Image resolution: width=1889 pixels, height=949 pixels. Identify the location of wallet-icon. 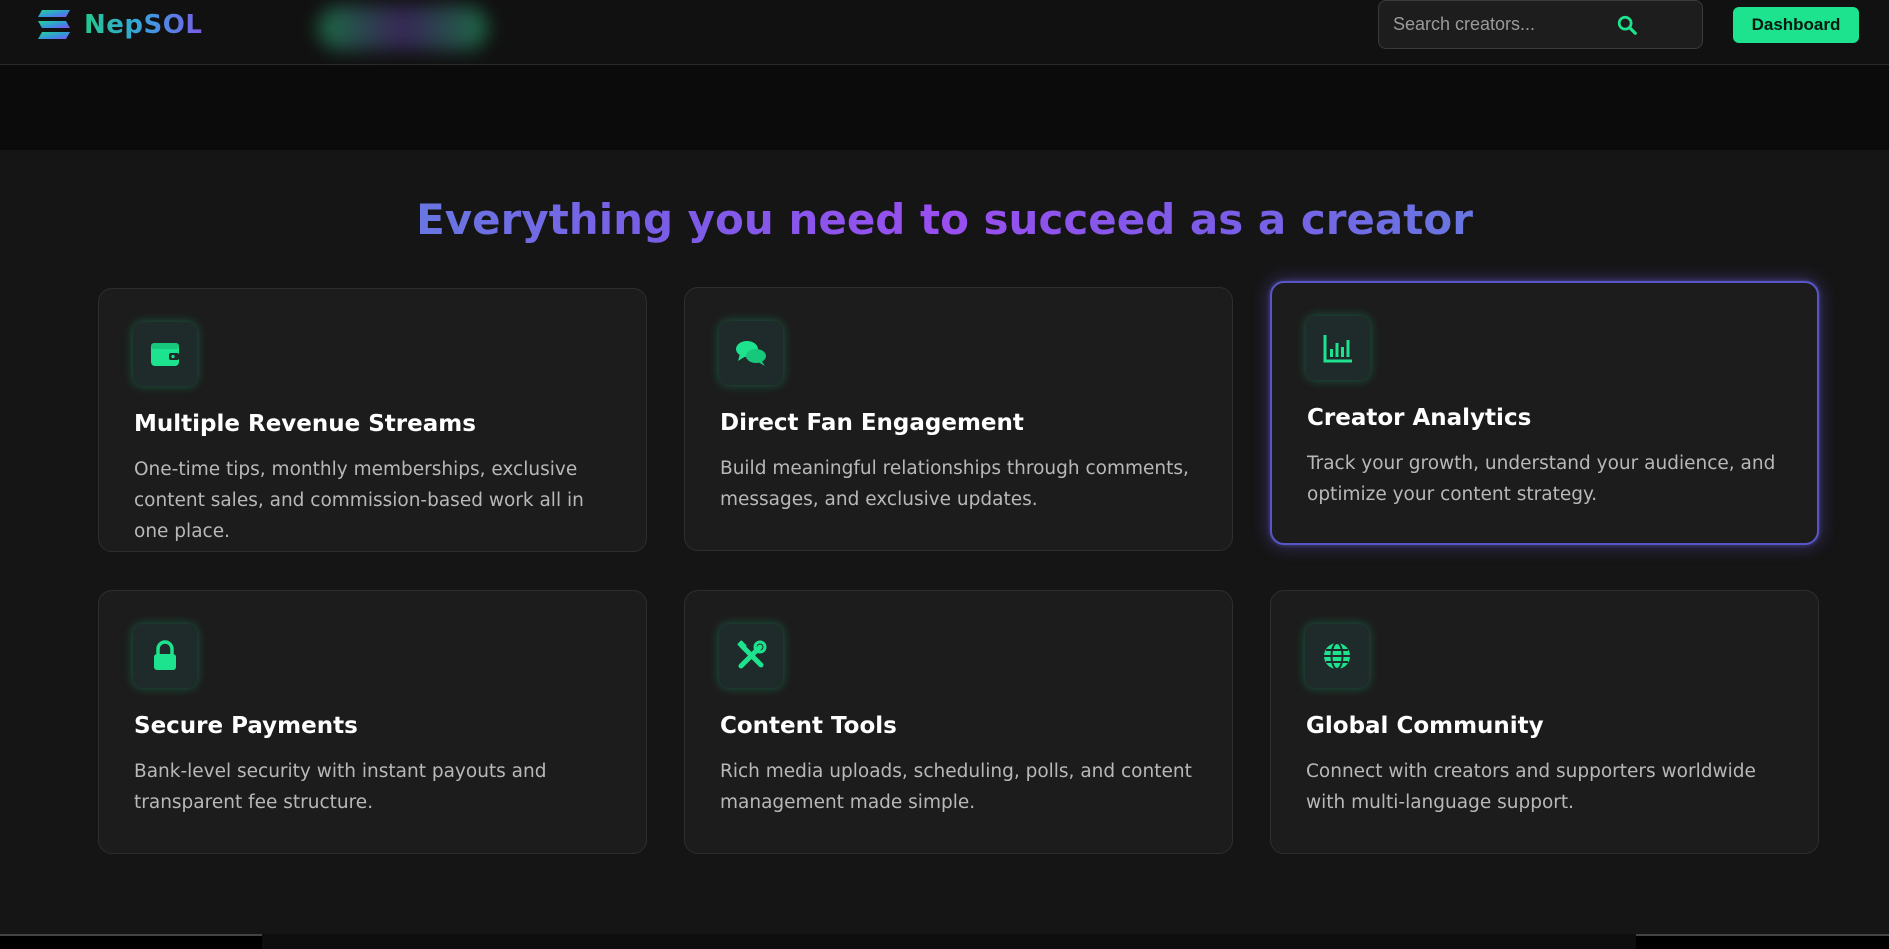
(165, 354).